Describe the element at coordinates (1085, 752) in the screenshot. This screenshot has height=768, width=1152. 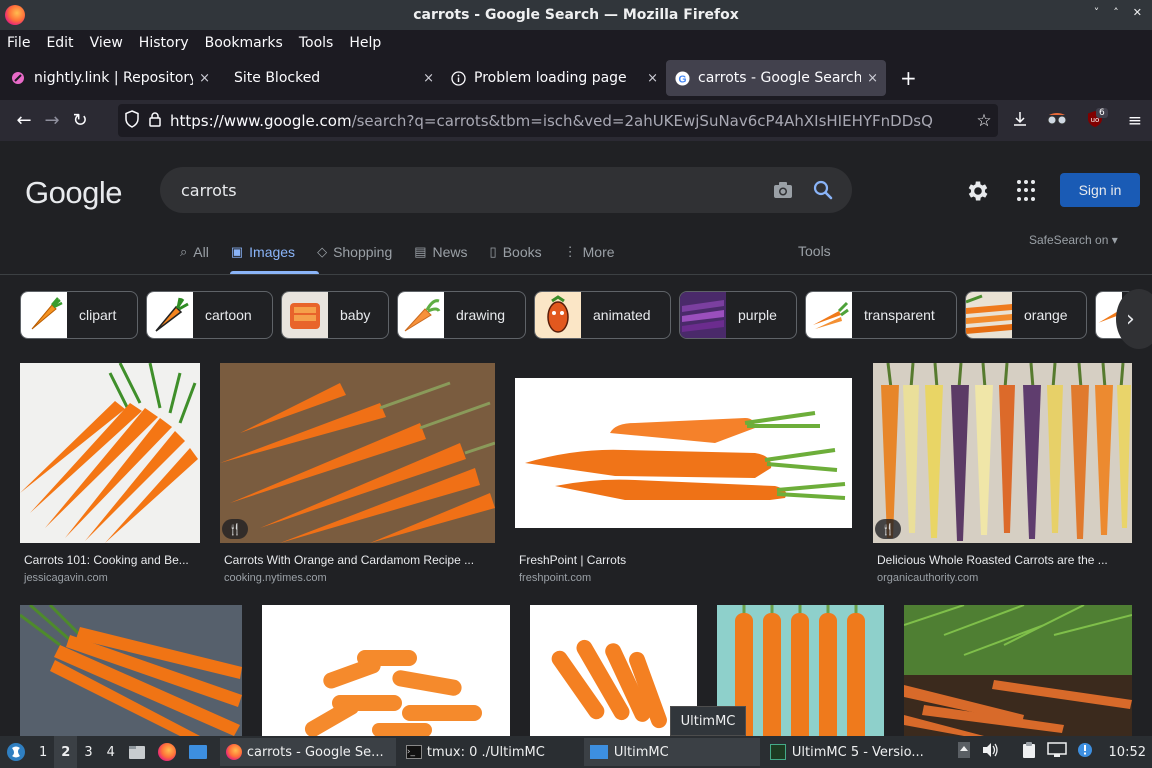
I see `notifications-icon` at that location.